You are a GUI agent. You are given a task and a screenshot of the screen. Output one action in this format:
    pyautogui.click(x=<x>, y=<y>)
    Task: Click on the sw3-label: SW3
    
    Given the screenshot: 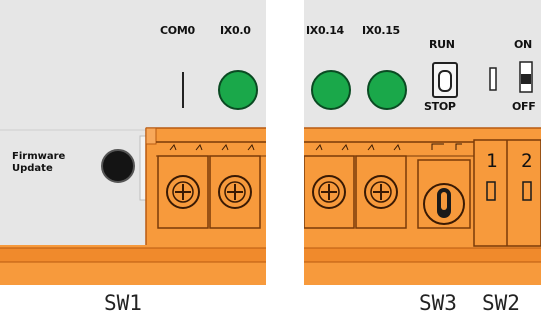 What is the action you would take?
    pyautogui.click(x=438, y=303)
    